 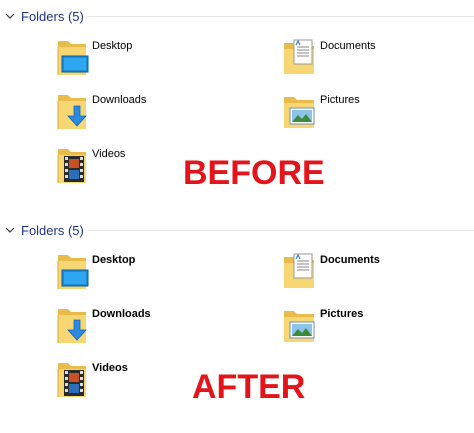 What do you see at coordinates (254, 173) in the screenshot?
I see `before-caption: BEFORE` at bounding box center [254, 173].